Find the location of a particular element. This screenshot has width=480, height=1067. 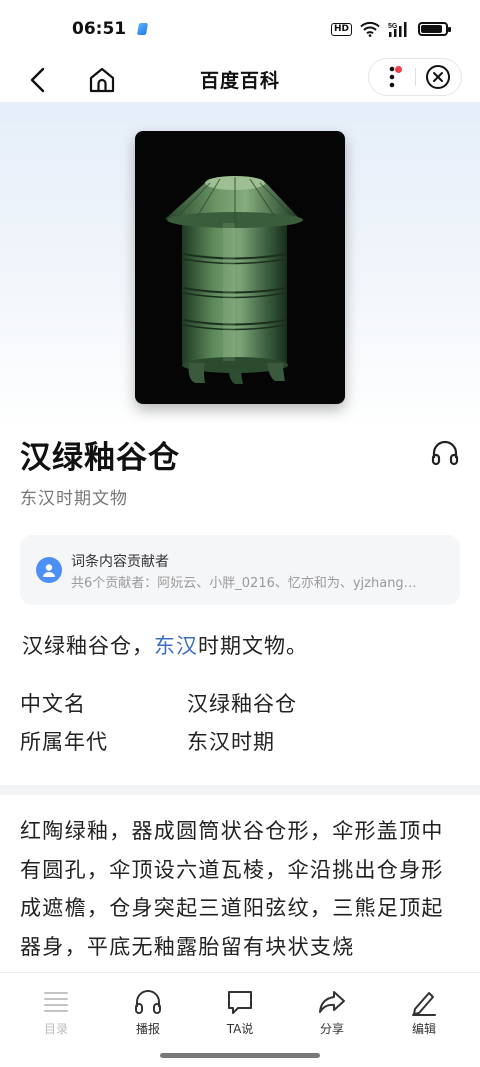

artifact-image is located at coordinates (240, 267).